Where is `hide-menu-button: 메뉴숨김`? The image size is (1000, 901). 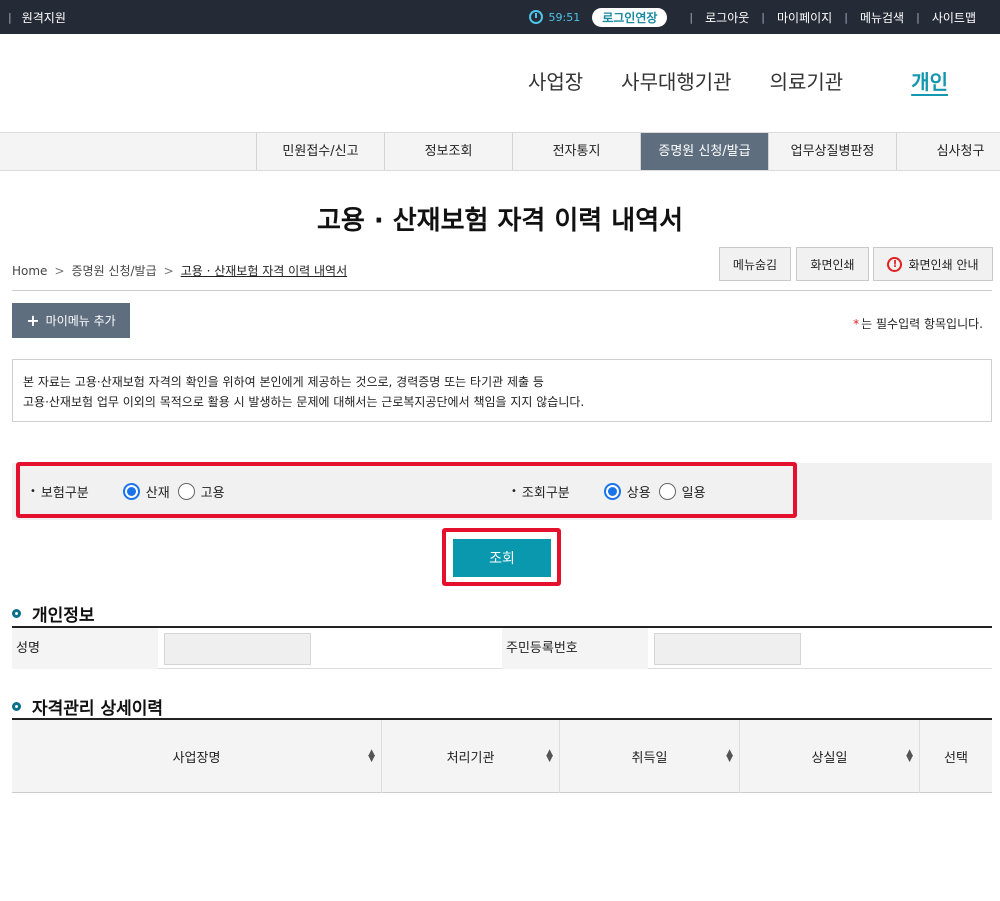 hide-menu-button: 메뉴숨김 is located at coordinates (755, 264).